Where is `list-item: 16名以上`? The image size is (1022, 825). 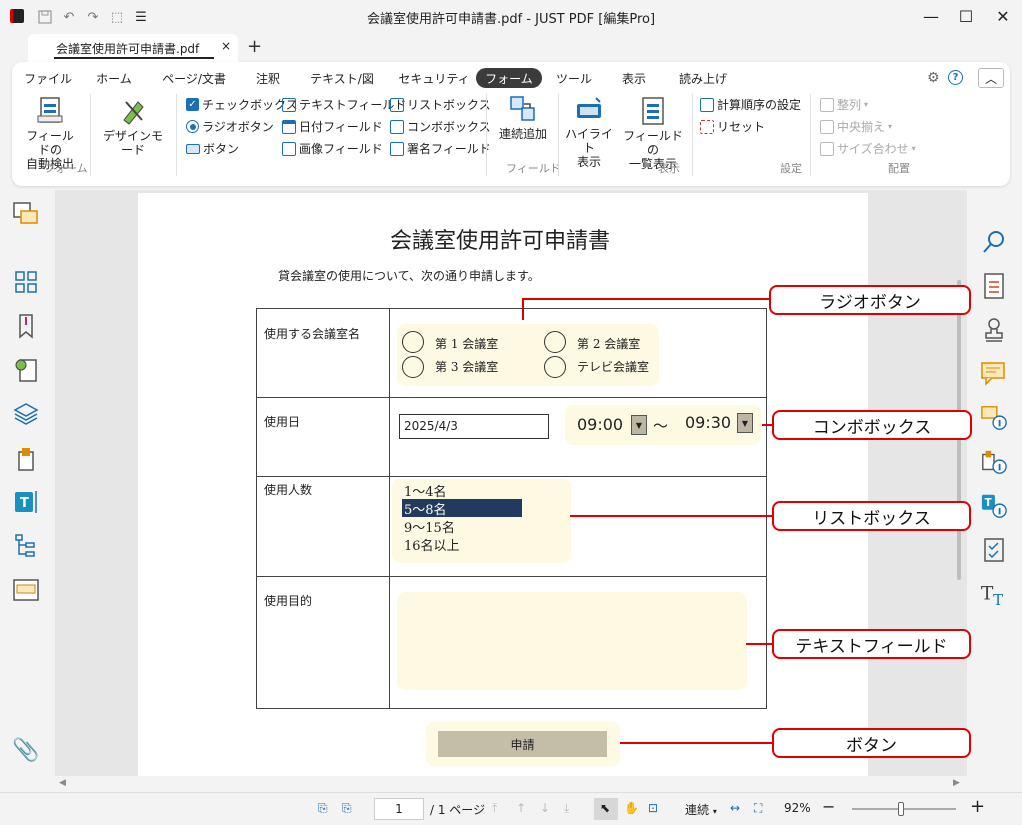 list-item: 16名以上 is located at coordinates (462, 544).